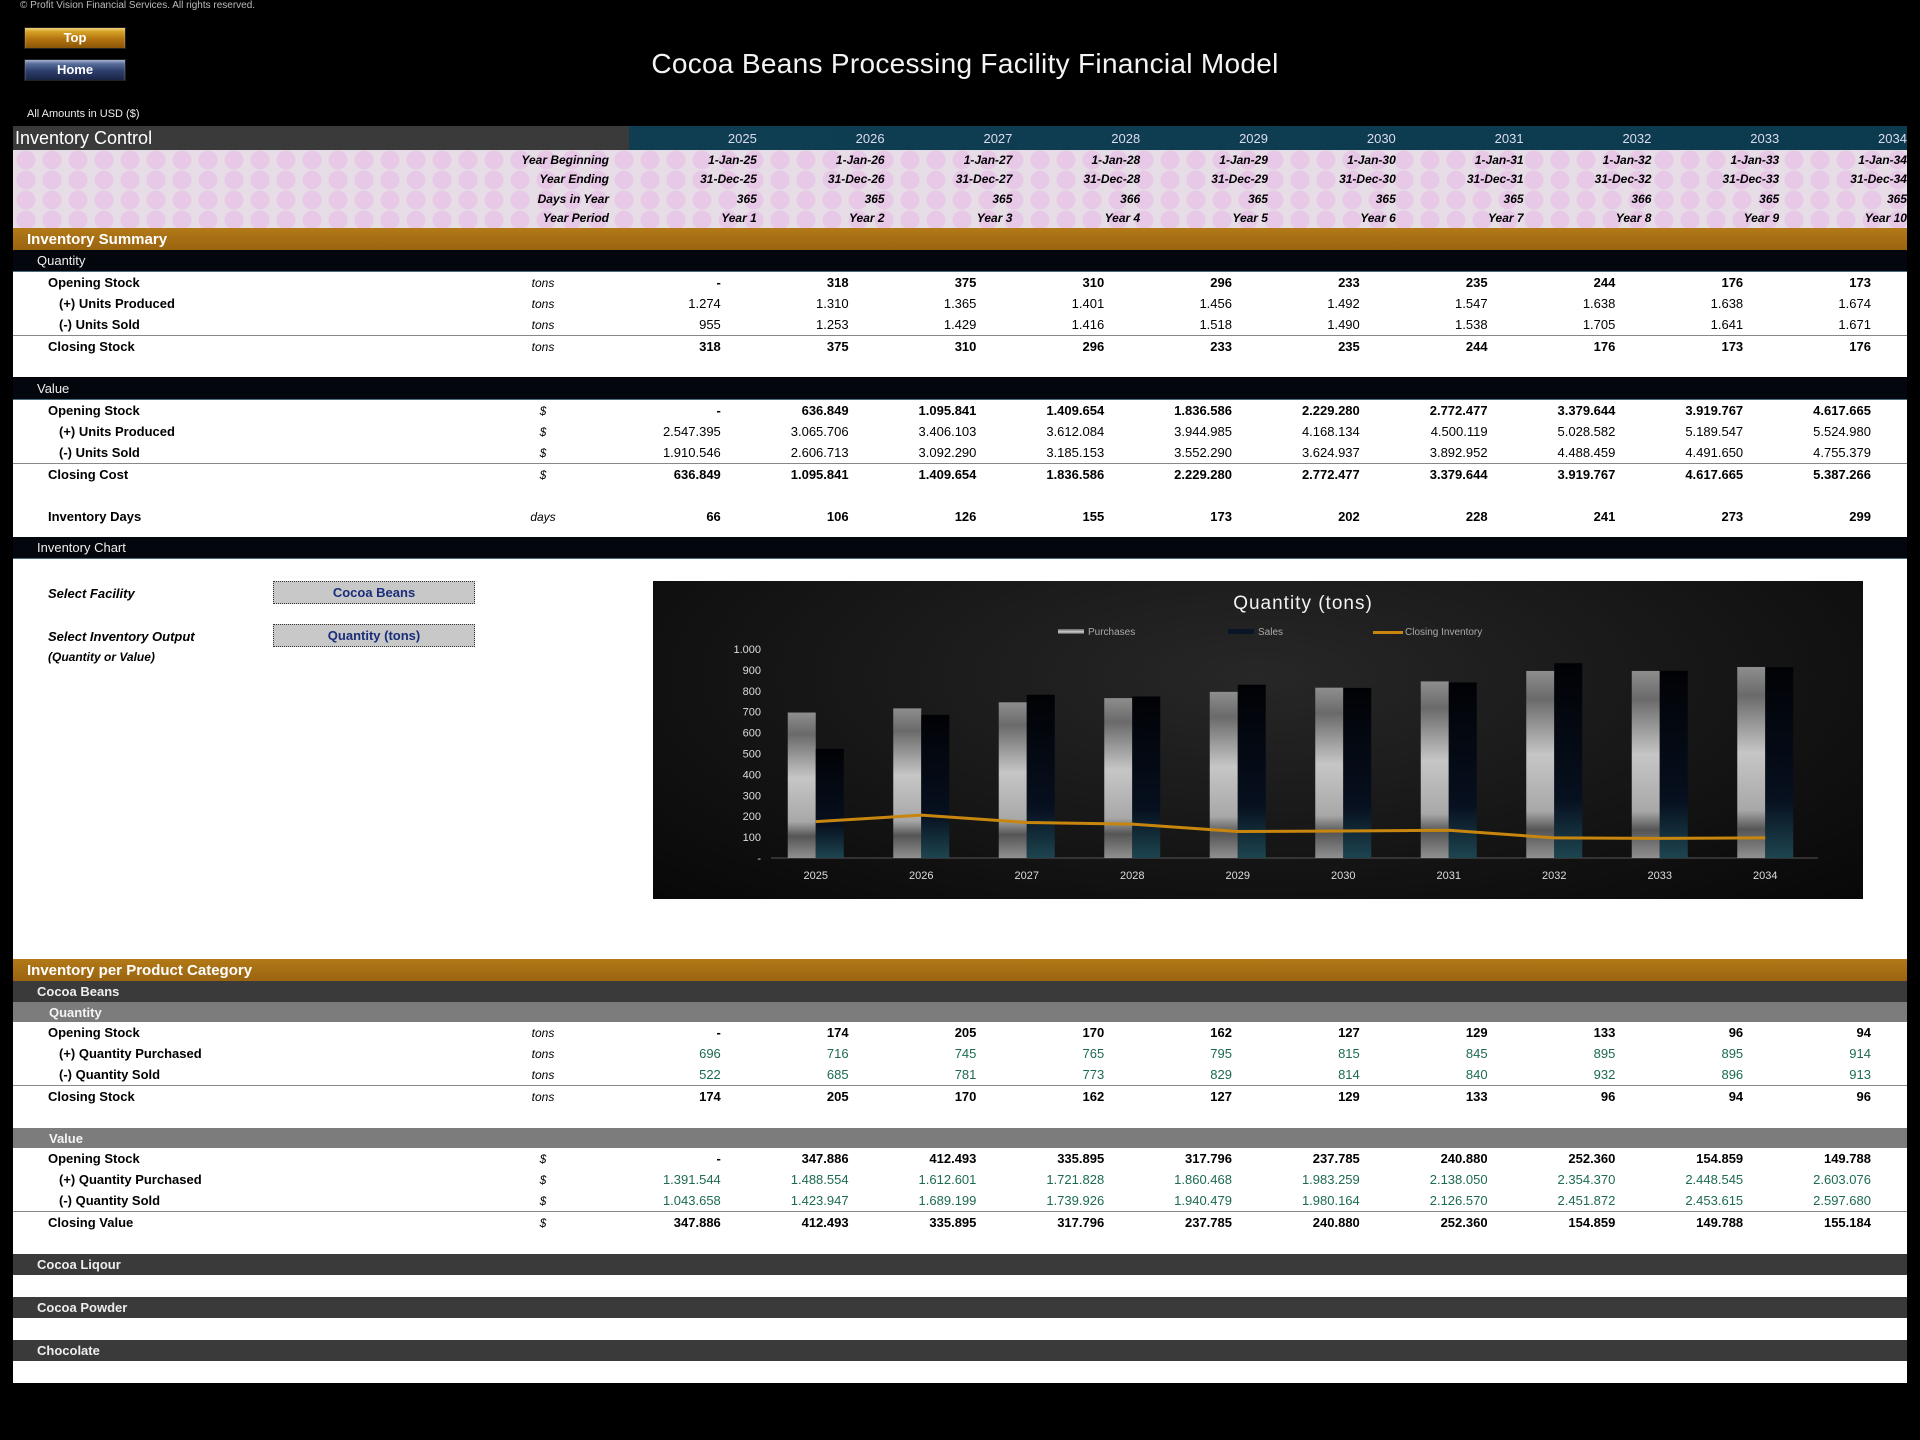  I want to click on cell-value: 1.253, so click(832, 324).